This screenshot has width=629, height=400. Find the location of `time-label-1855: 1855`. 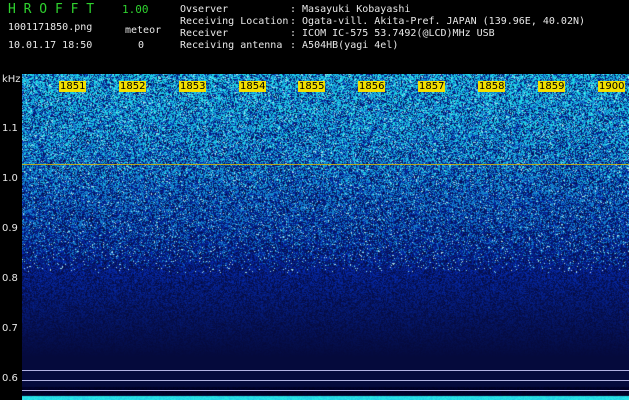

time-label-1855: 1855 is located at coordinates (312, 86).